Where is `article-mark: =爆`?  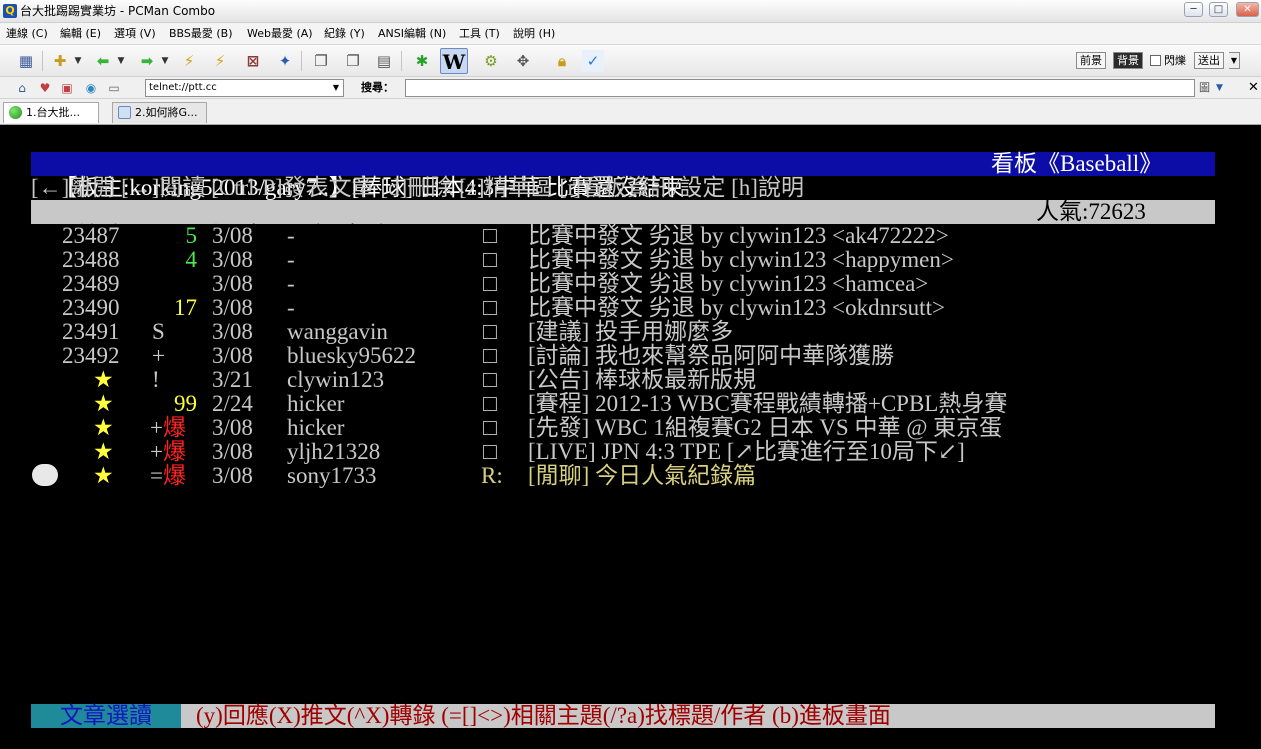 article-mark: =爆 is located at coordinates (168, 476).